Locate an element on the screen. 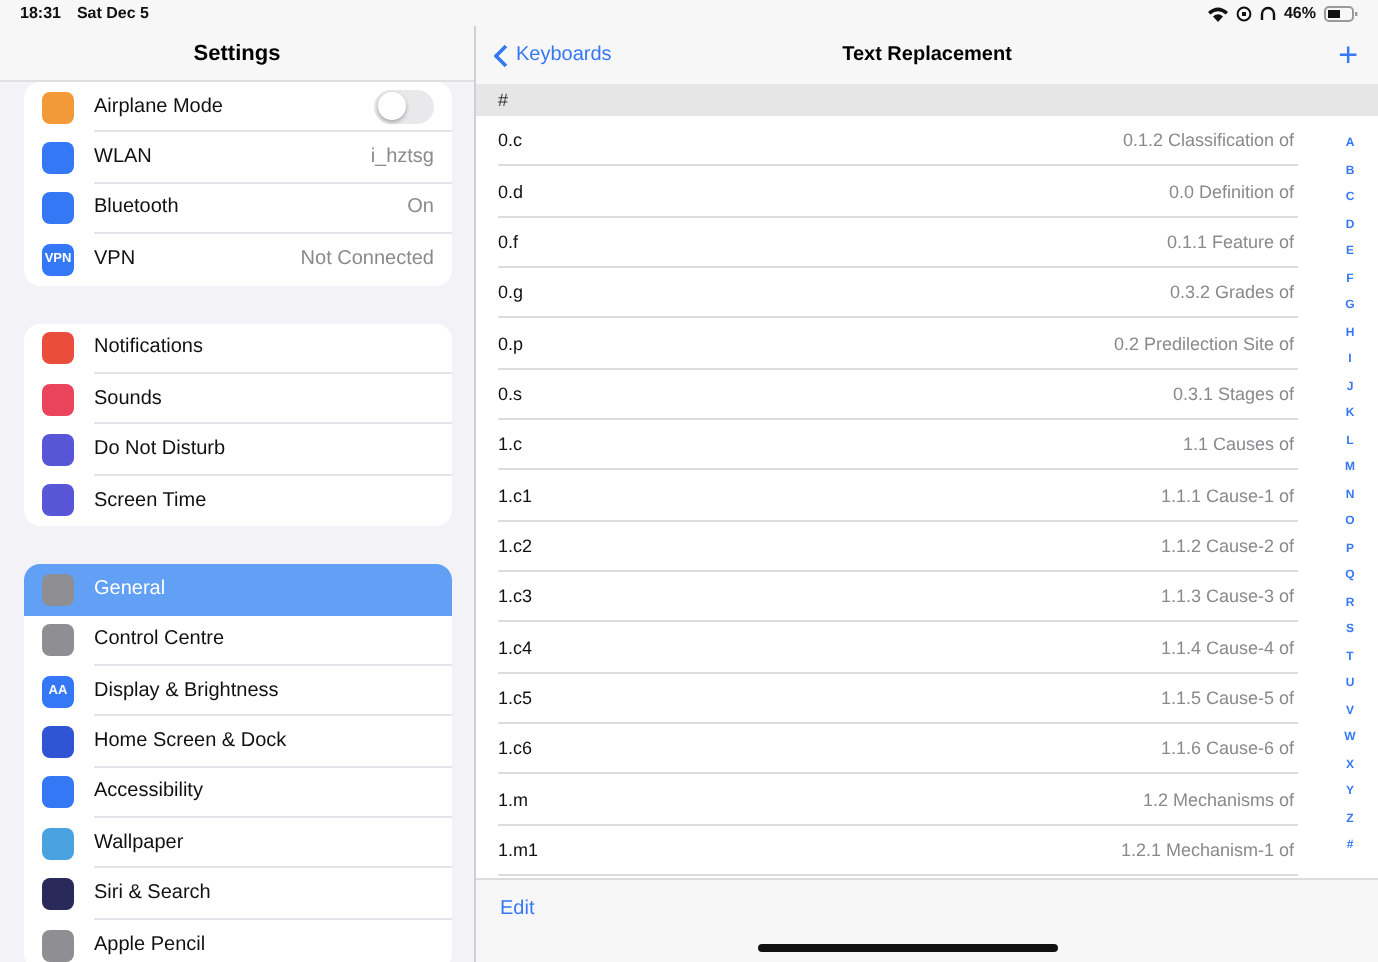  settings-item: Apple Pencil is located at coordinates (238, 940).